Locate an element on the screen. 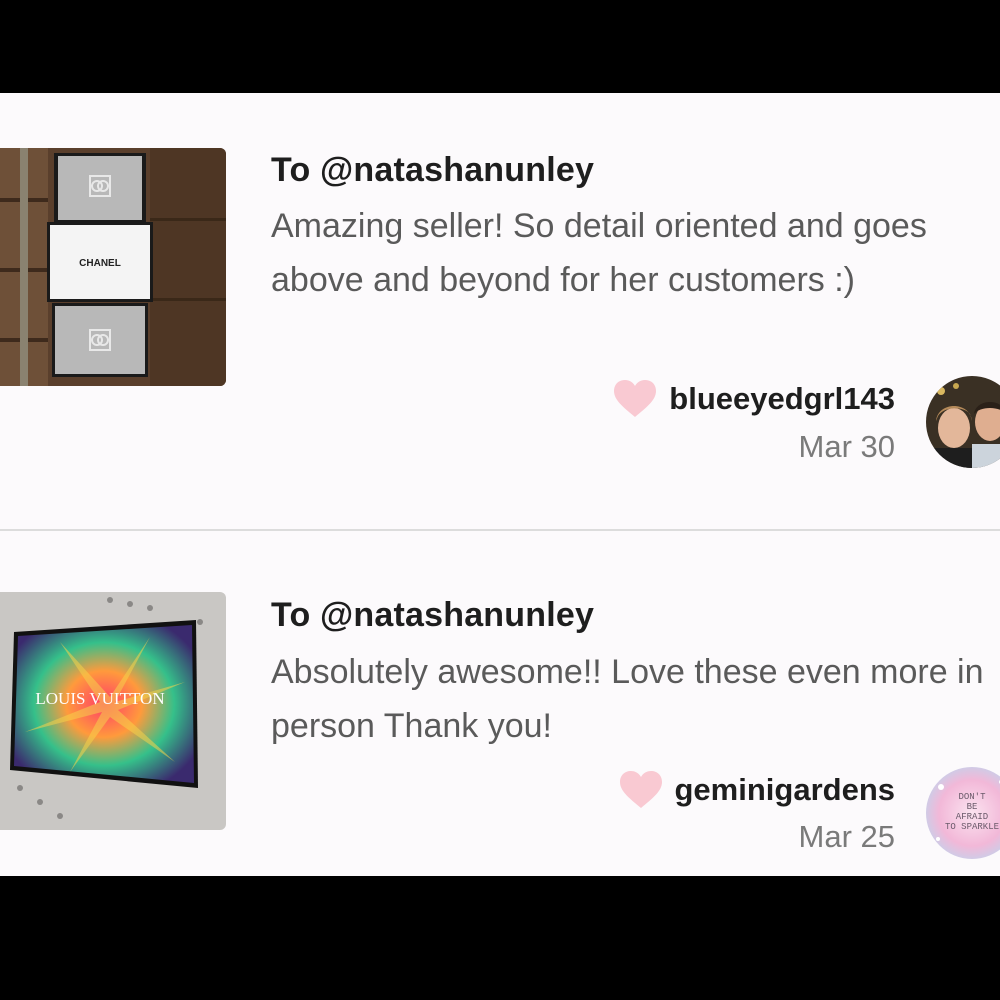  review-date: Mar 25 is located at coordinates (846, 836).